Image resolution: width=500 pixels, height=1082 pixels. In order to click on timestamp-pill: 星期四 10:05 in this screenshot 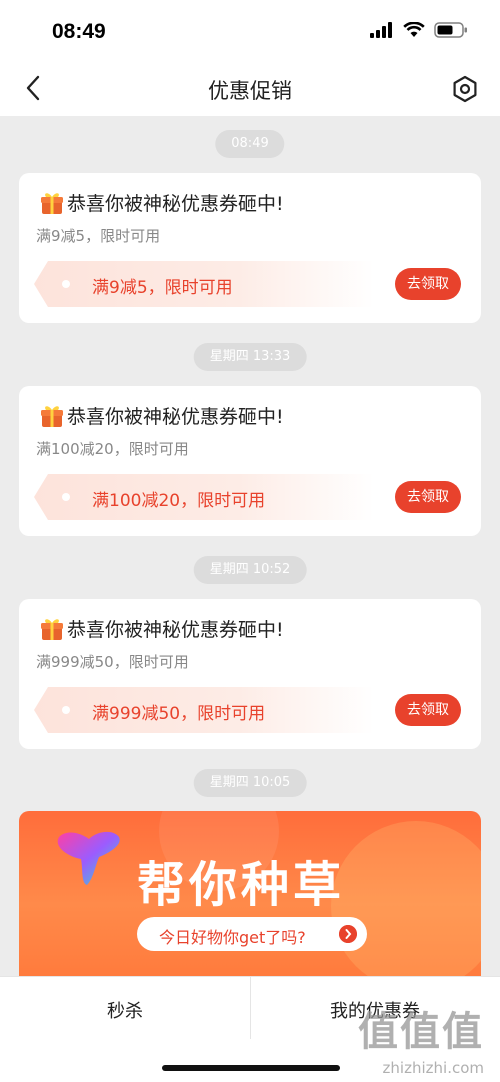, I will do `click(250, 783)`.